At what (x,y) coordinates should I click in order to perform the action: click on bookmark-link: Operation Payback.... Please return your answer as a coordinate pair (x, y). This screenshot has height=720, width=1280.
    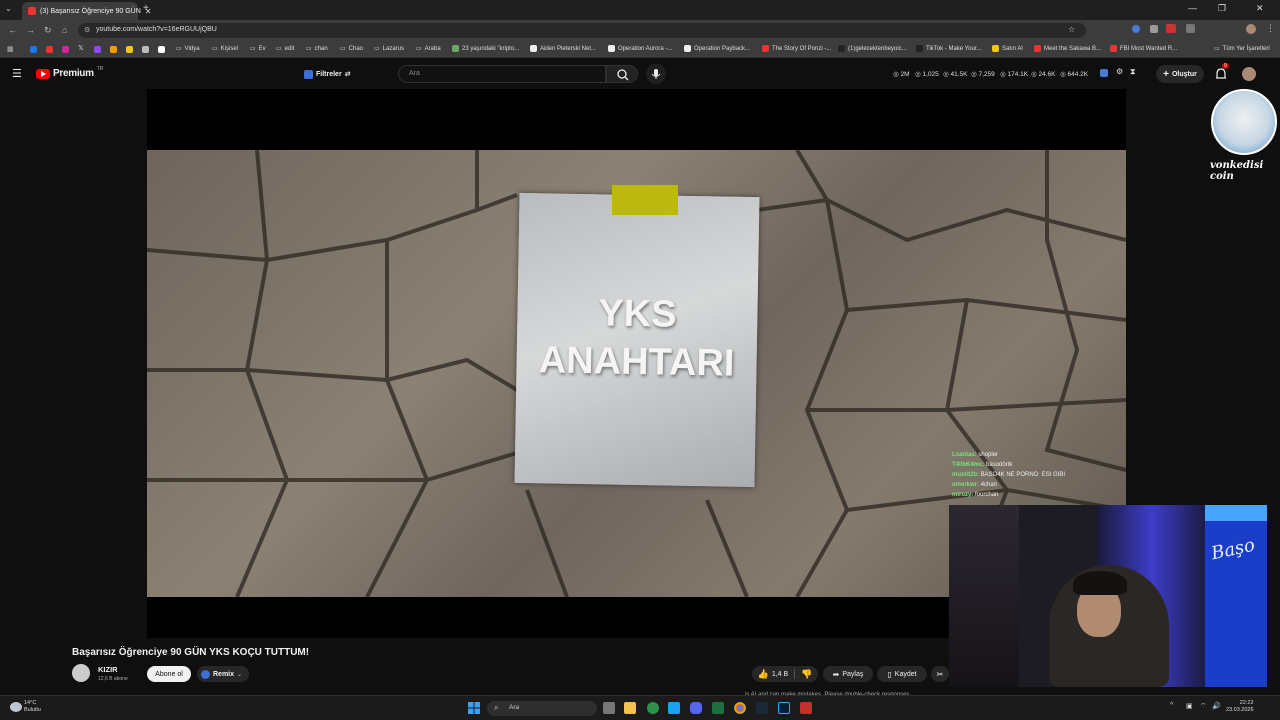
    Looking at the image, I should click on (717, 48).